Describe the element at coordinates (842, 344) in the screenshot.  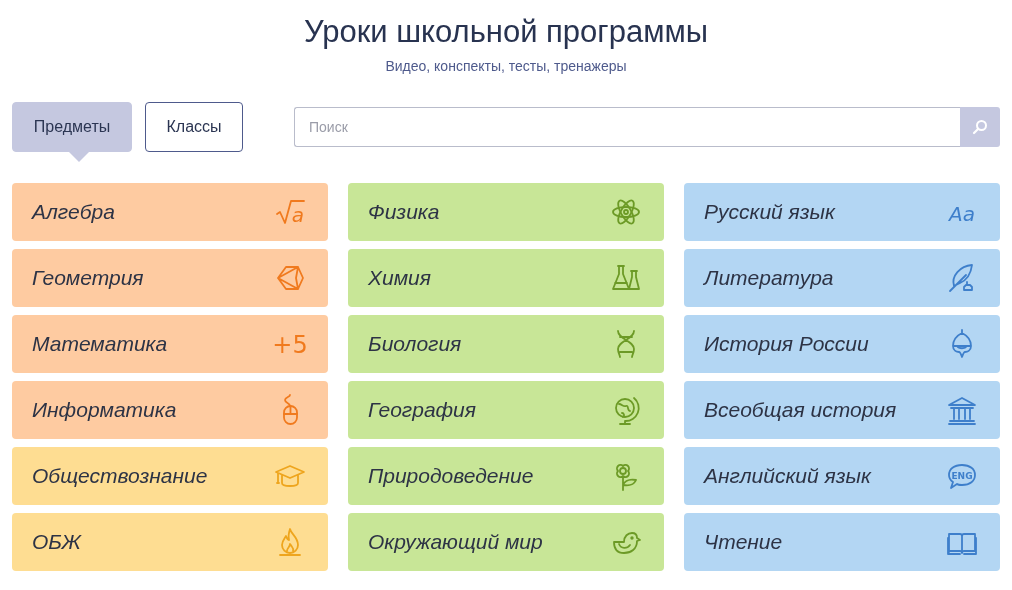
I see `subject-card: История России` at that location.